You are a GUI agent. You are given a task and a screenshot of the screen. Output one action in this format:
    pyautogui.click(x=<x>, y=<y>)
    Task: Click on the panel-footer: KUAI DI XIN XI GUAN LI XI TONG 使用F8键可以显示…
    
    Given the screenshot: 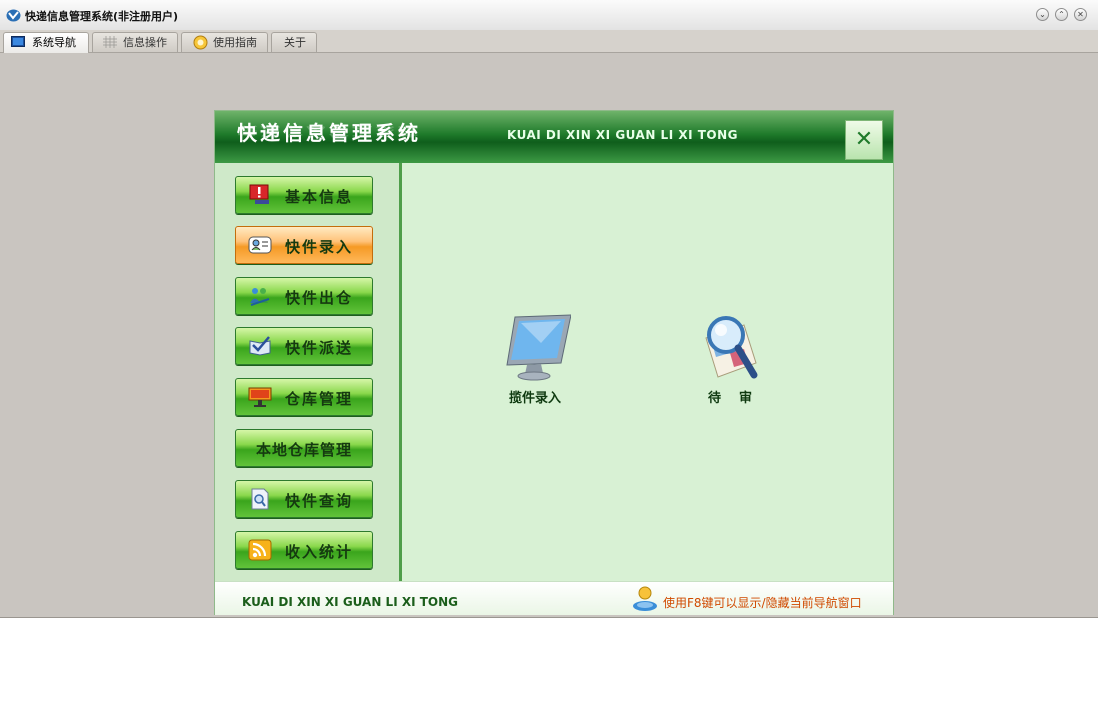 What is the action you would take?
    pyautogui.click(x=554, y=598)
    